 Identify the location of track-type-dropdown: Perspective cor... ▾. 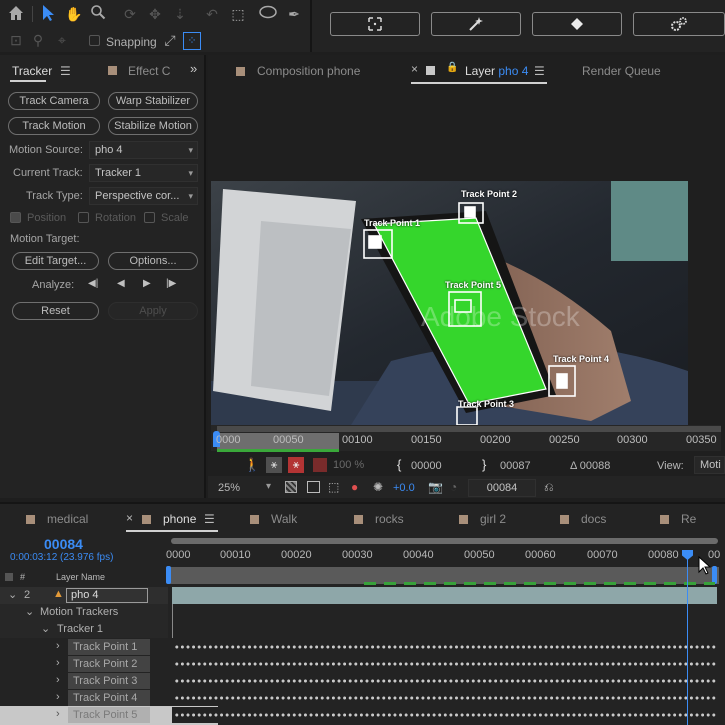
(143, 196).